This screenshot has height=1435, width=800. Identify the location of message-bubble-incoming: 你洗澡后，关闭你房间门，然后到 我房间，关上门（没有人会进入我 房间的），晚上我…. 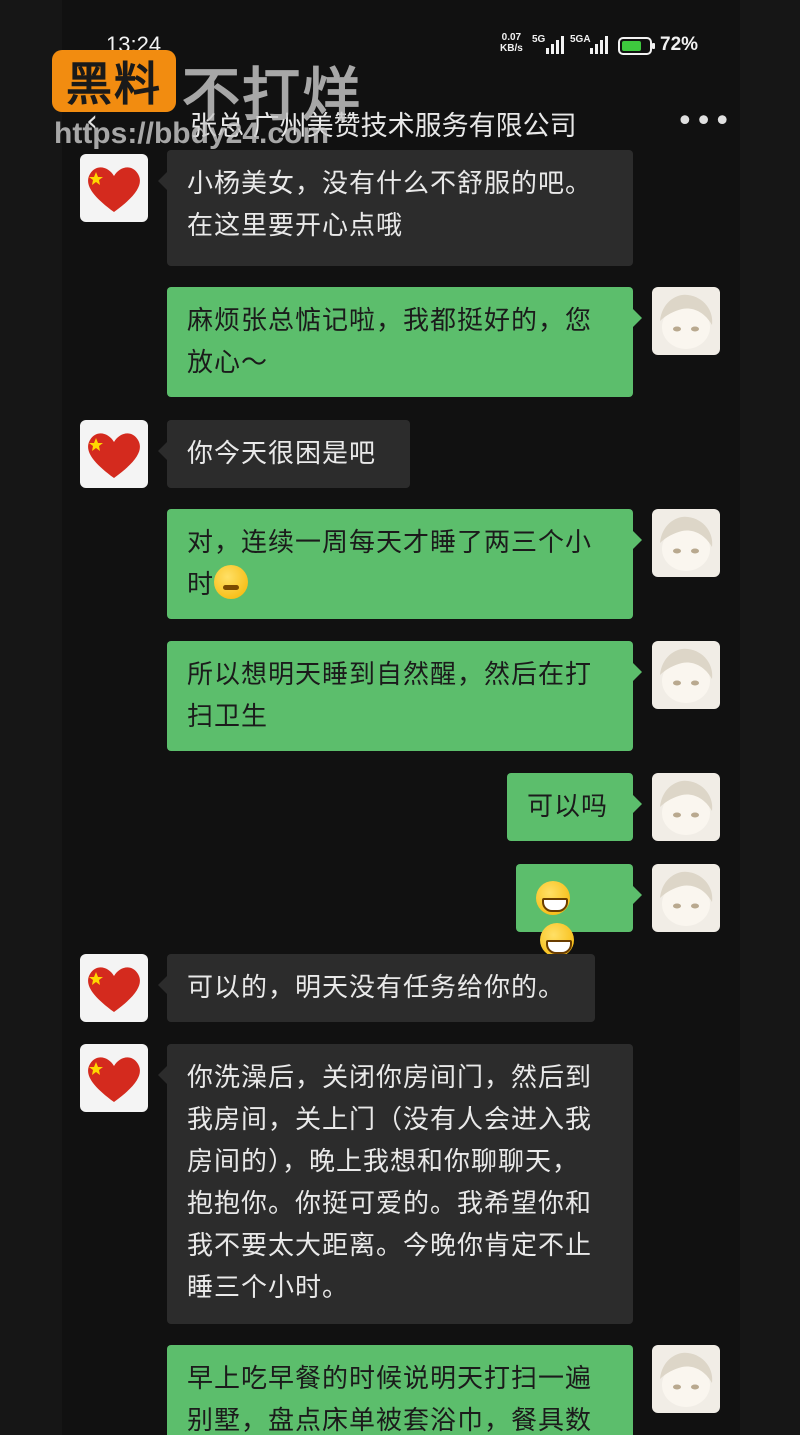
(395, 1184).